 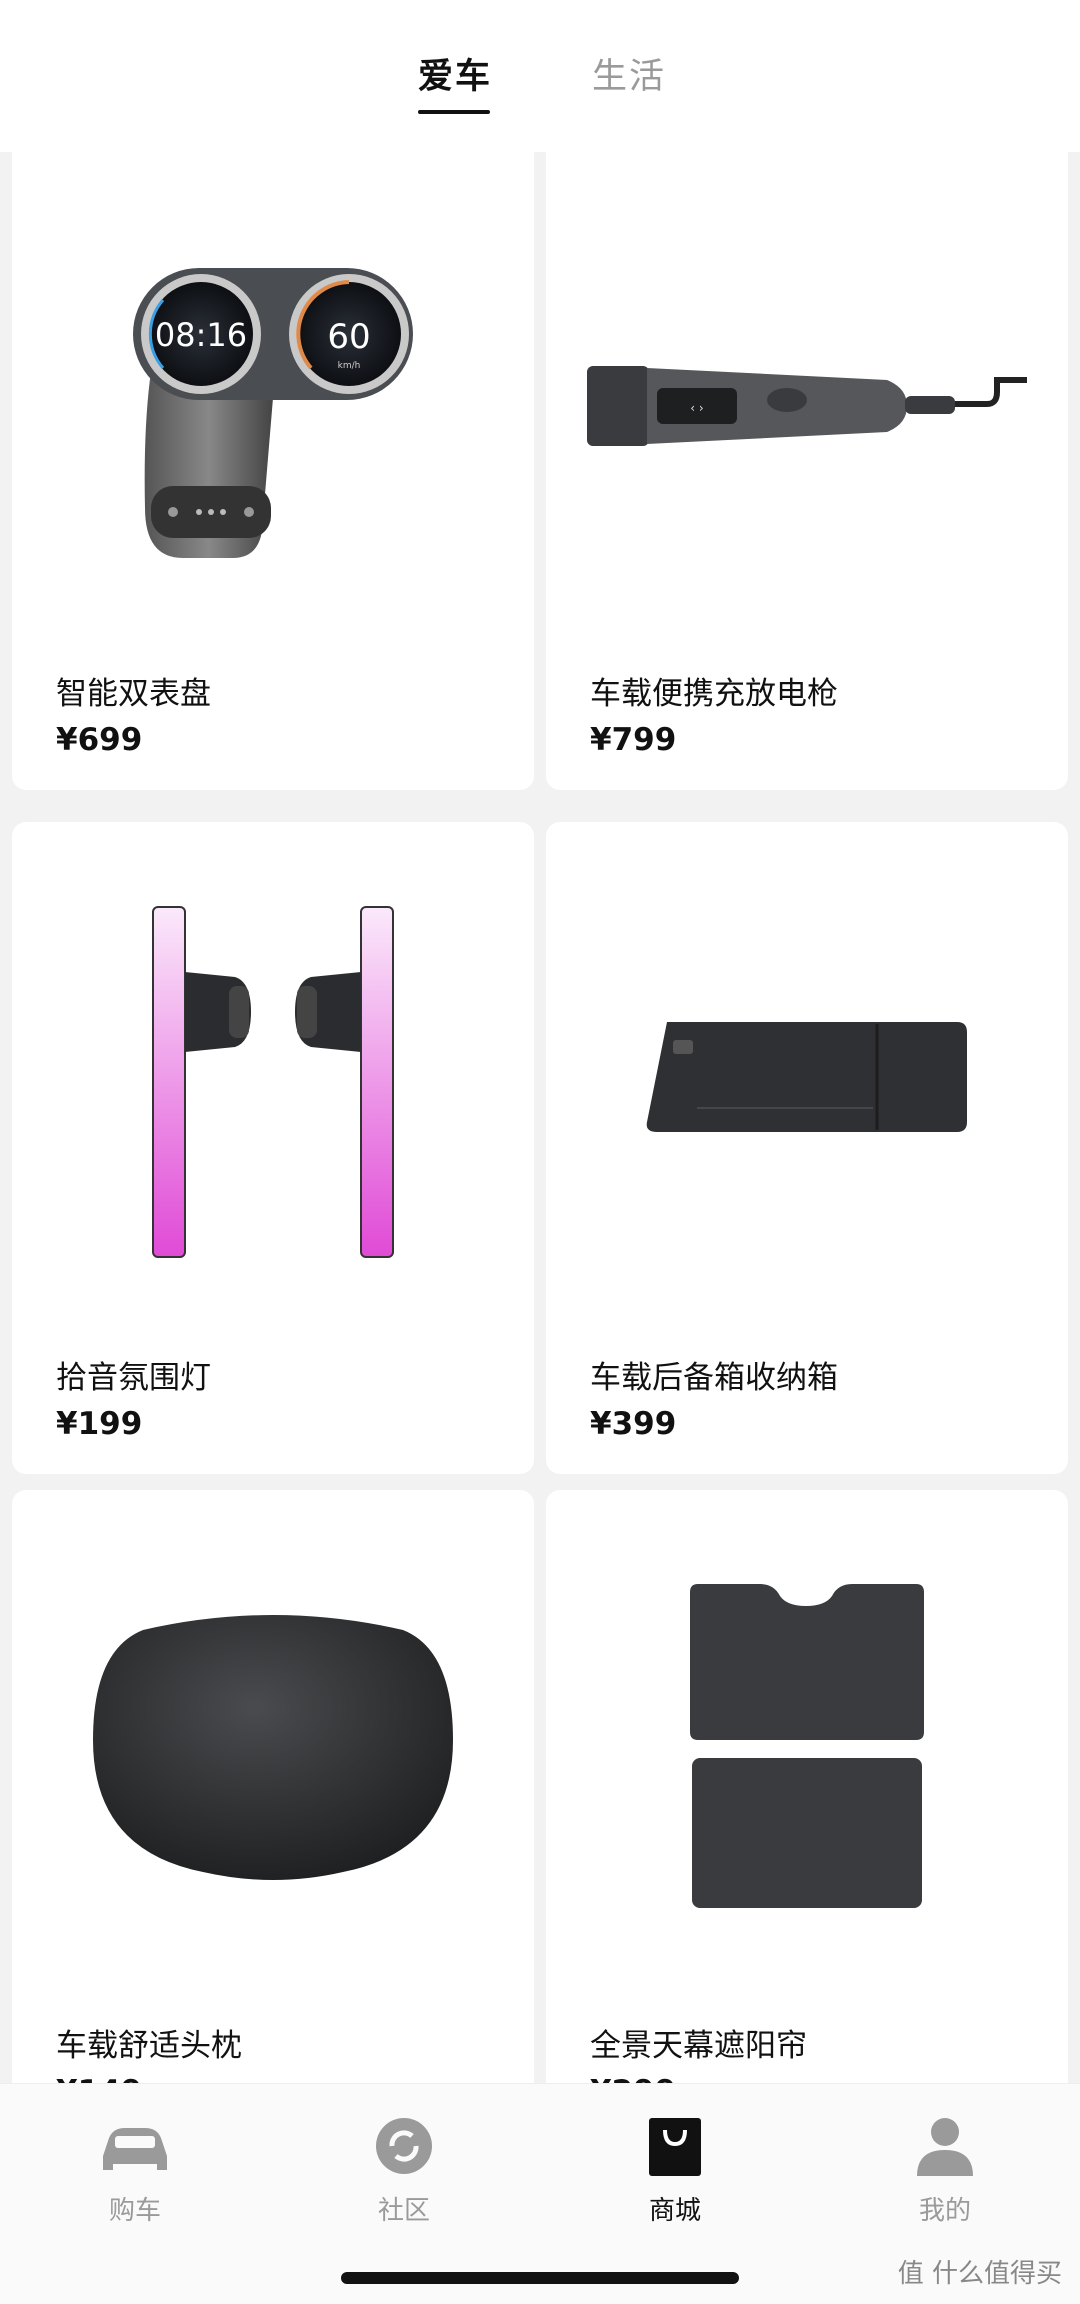 What do you see at coordinates (133, 1378) in the screenshot?
I see `product-name: 拾音氛围灯` at bounding box center [133, 1378].